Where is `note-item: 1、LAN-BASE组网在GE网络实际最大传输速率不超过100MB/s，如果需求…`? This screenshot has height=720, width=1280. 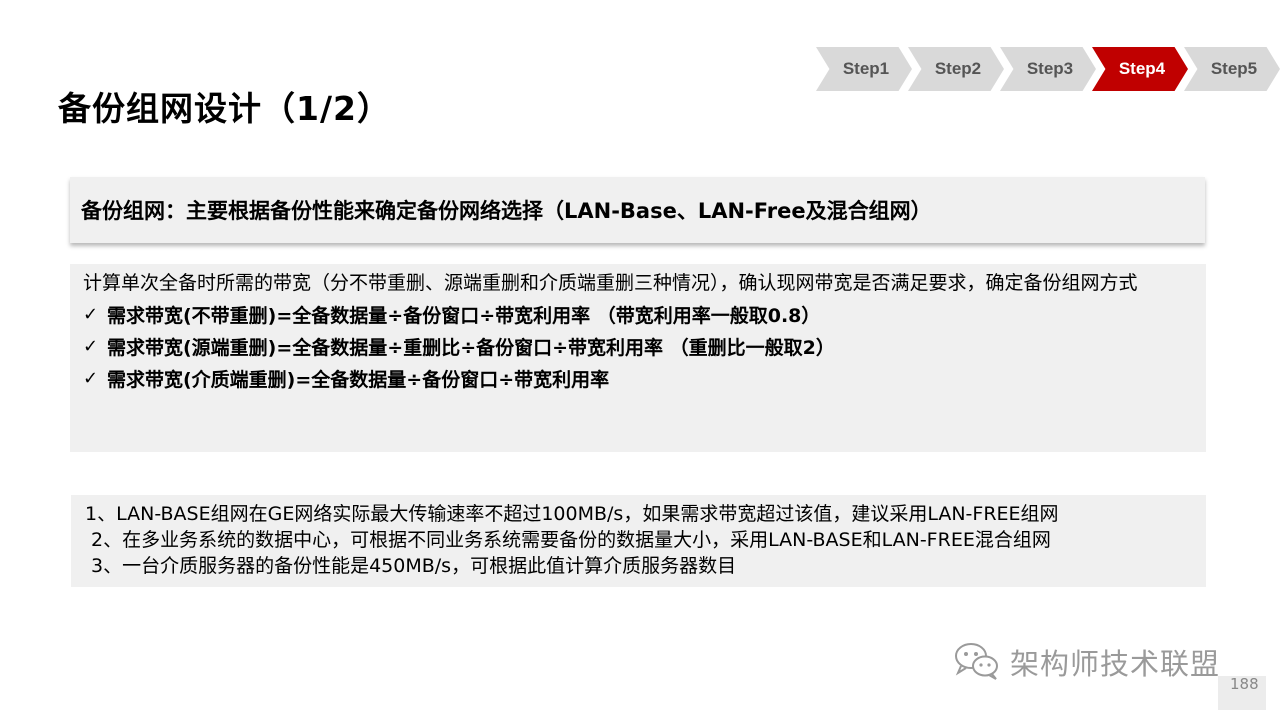 note-item: 1、LAN-BASE组网在GE网络实际最大传输速率不超过100MB/s，如果需求… is located at coordinates (572, 514).